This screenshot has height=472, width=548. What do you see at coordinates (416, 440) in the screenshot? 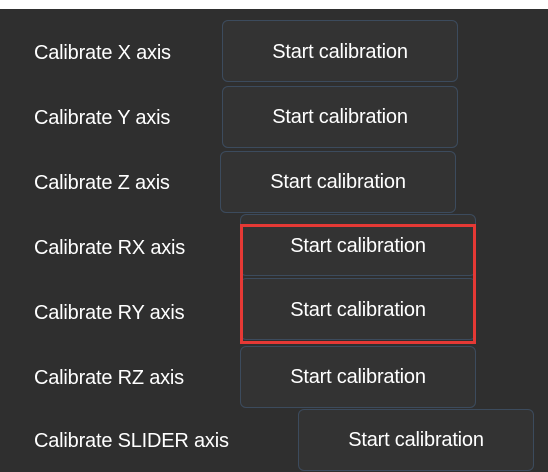
I see `start-calibration-slider-button: Start calibration` at bounding box center [416, 440].